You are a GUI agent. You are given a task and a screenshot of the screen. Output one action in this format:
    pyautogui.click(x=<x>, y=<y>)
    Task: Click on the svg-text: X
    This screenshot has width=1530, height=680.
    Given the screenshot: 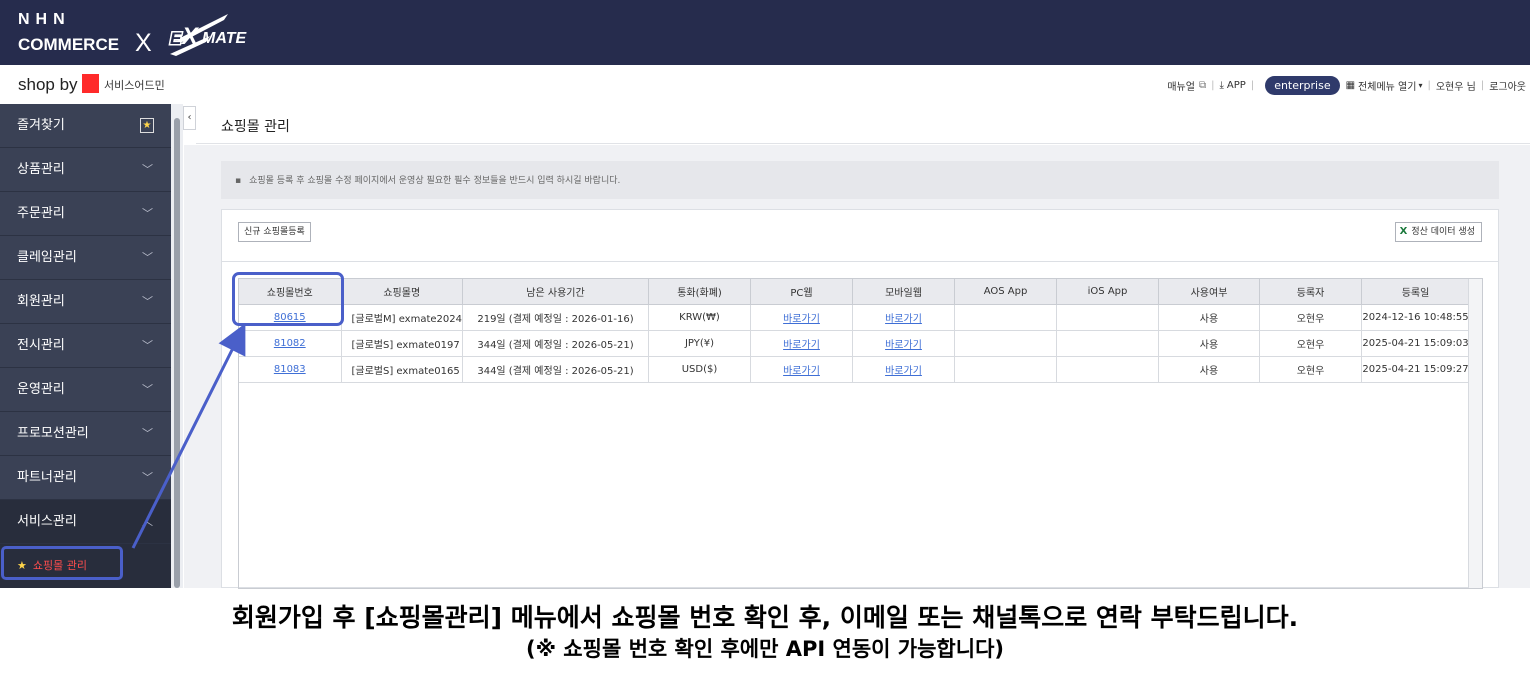 What is the action you would take?
    pyautogui.click(x=190, y=36)
    